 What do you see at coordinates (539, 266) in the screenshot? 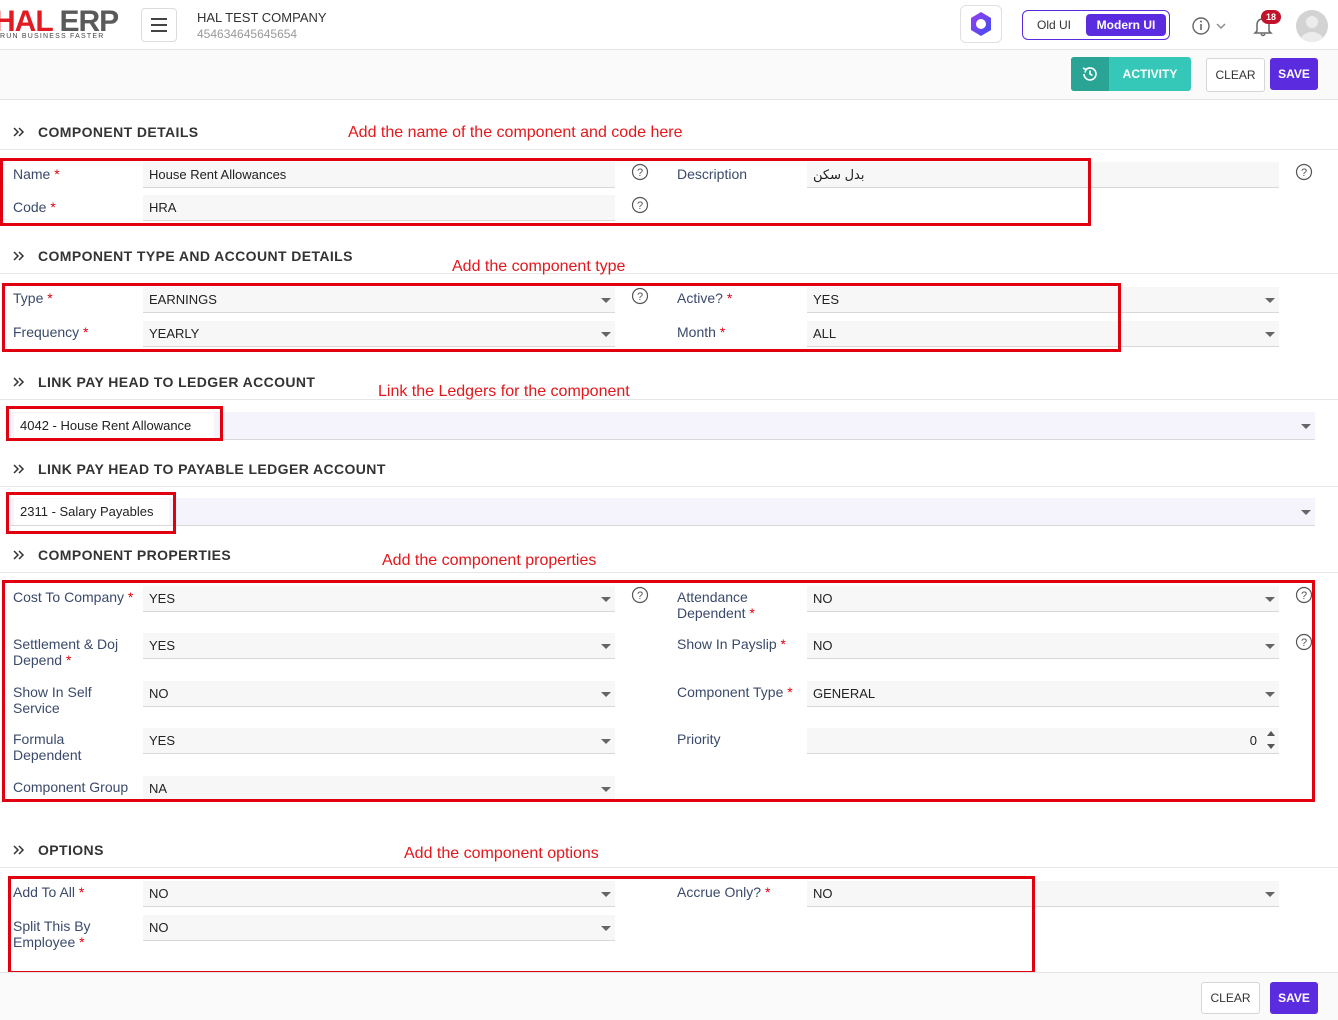
I see `annotation-component-type: Add the component type` at bounding box center [539, 266].